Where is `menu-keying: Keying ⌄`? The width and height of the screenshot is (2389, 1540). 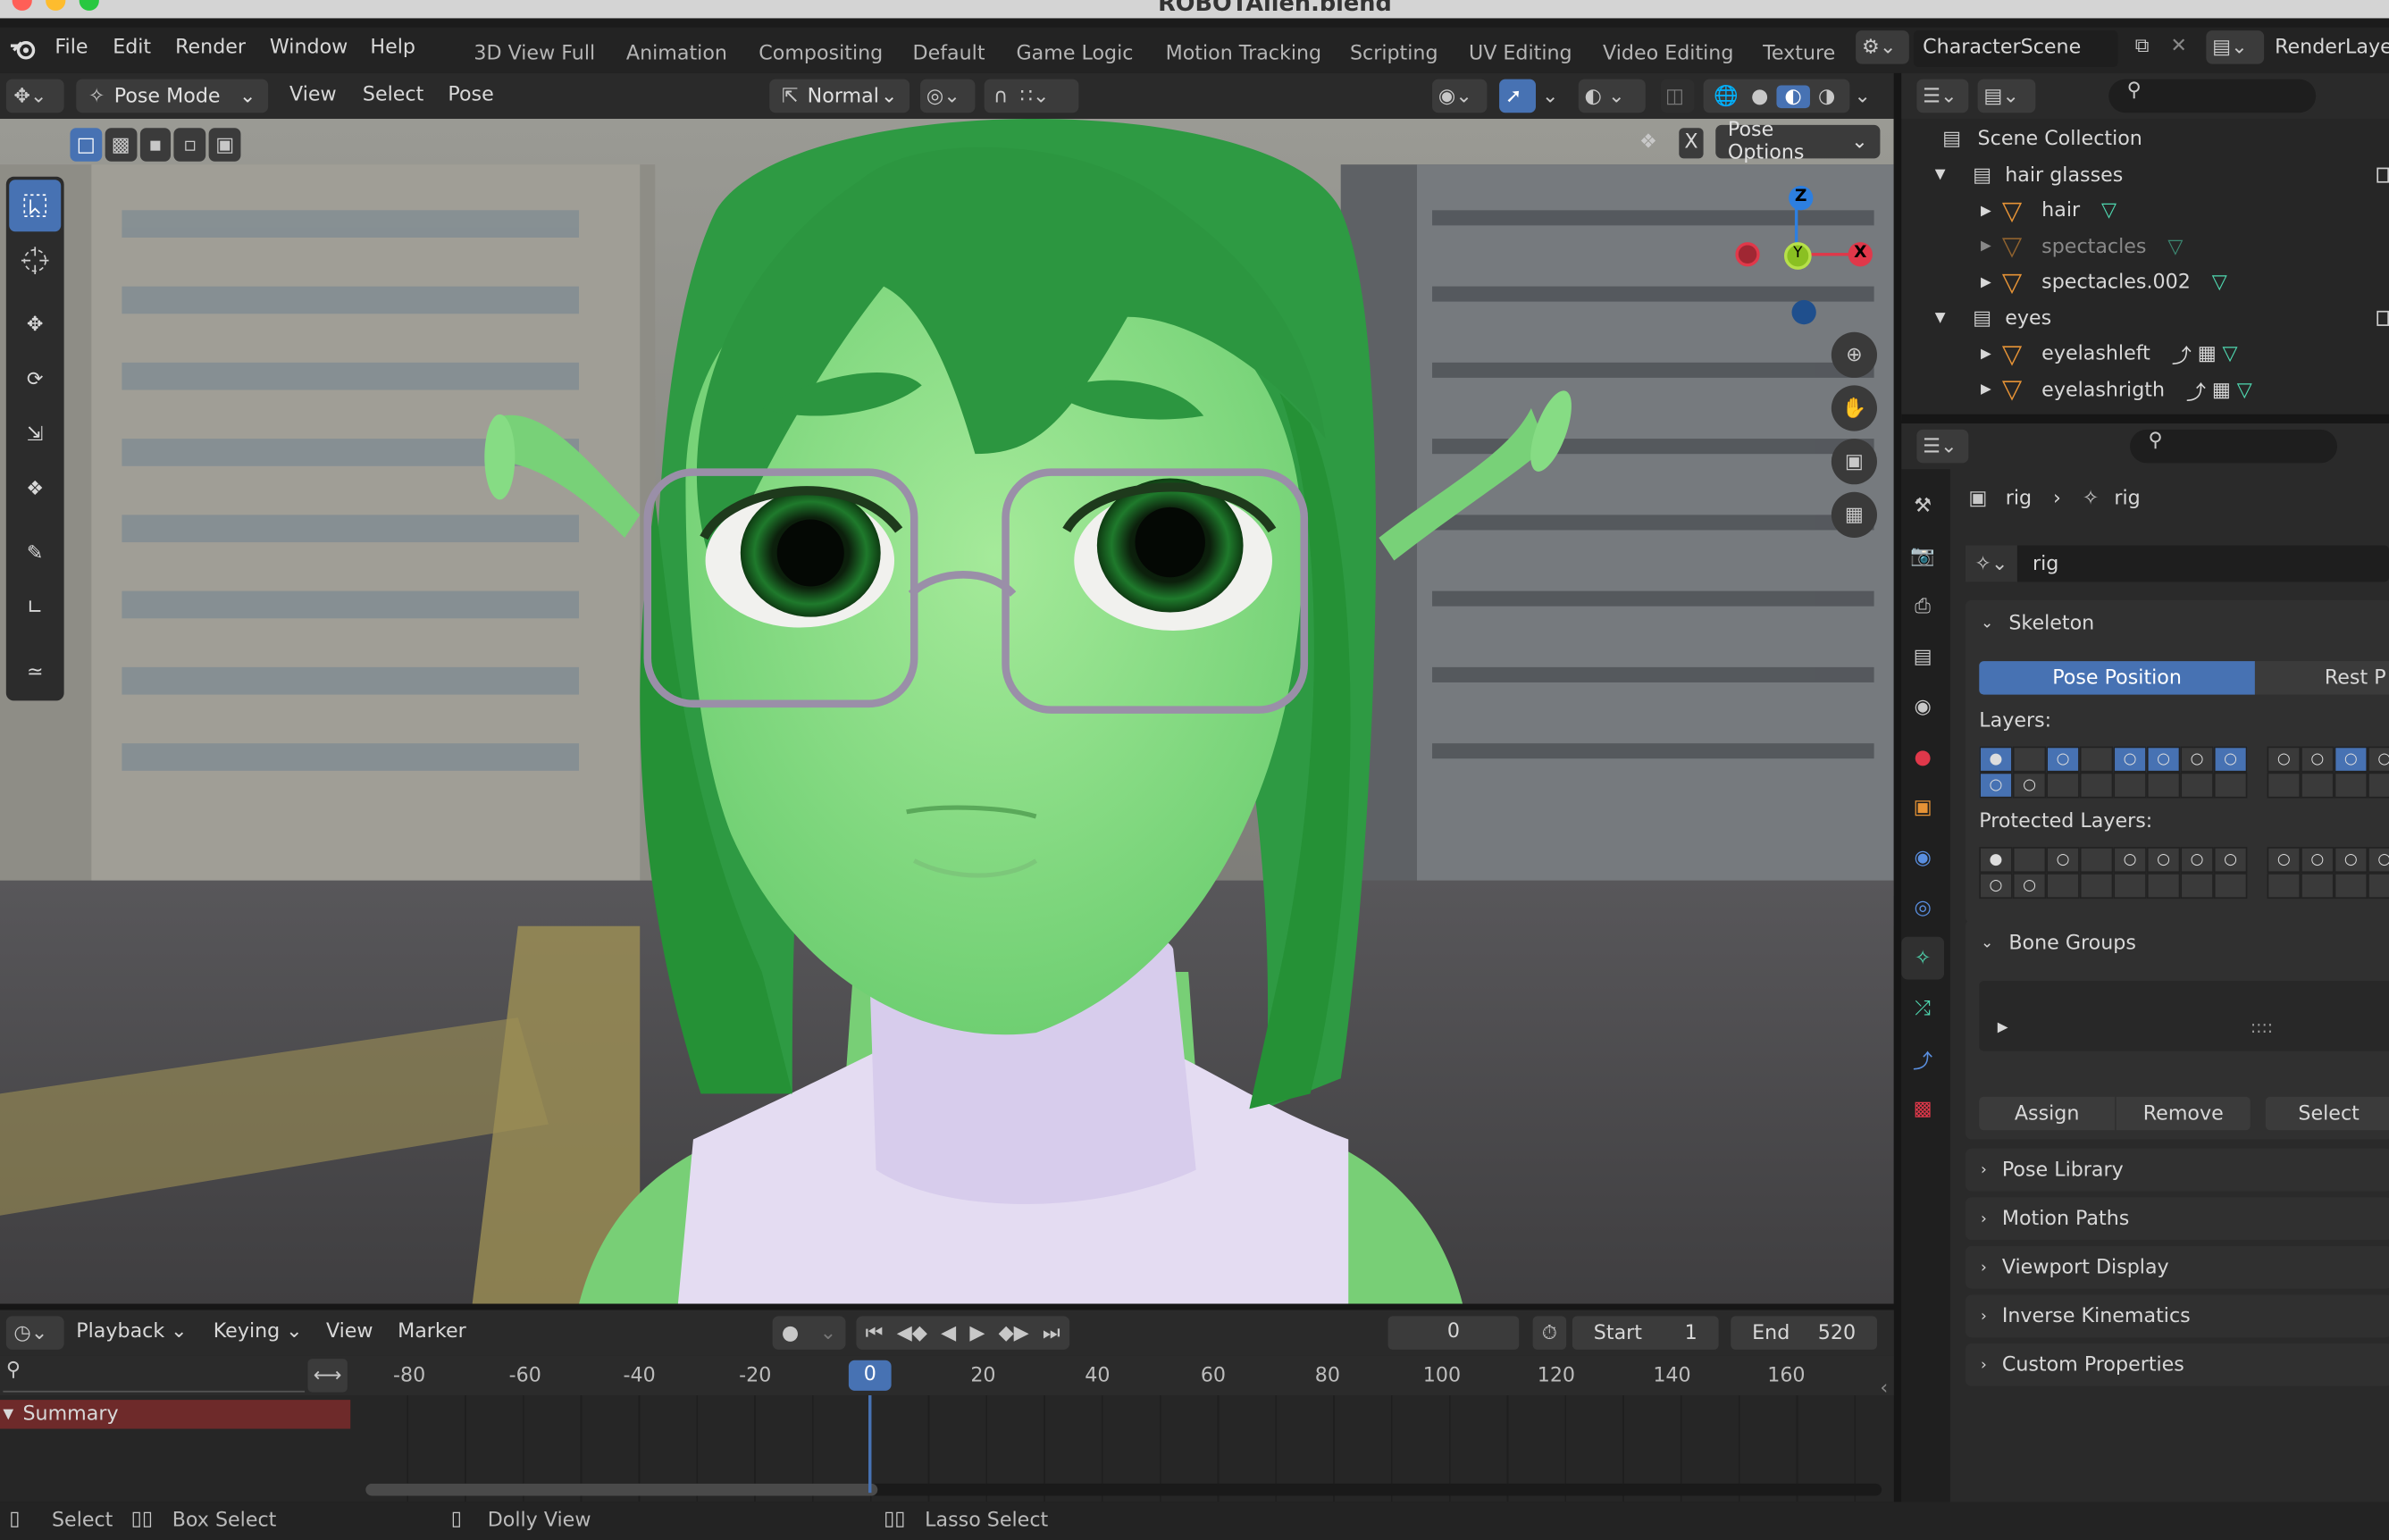 menu-keying: Keying ⌄ is located at coordinates (258, 1331).